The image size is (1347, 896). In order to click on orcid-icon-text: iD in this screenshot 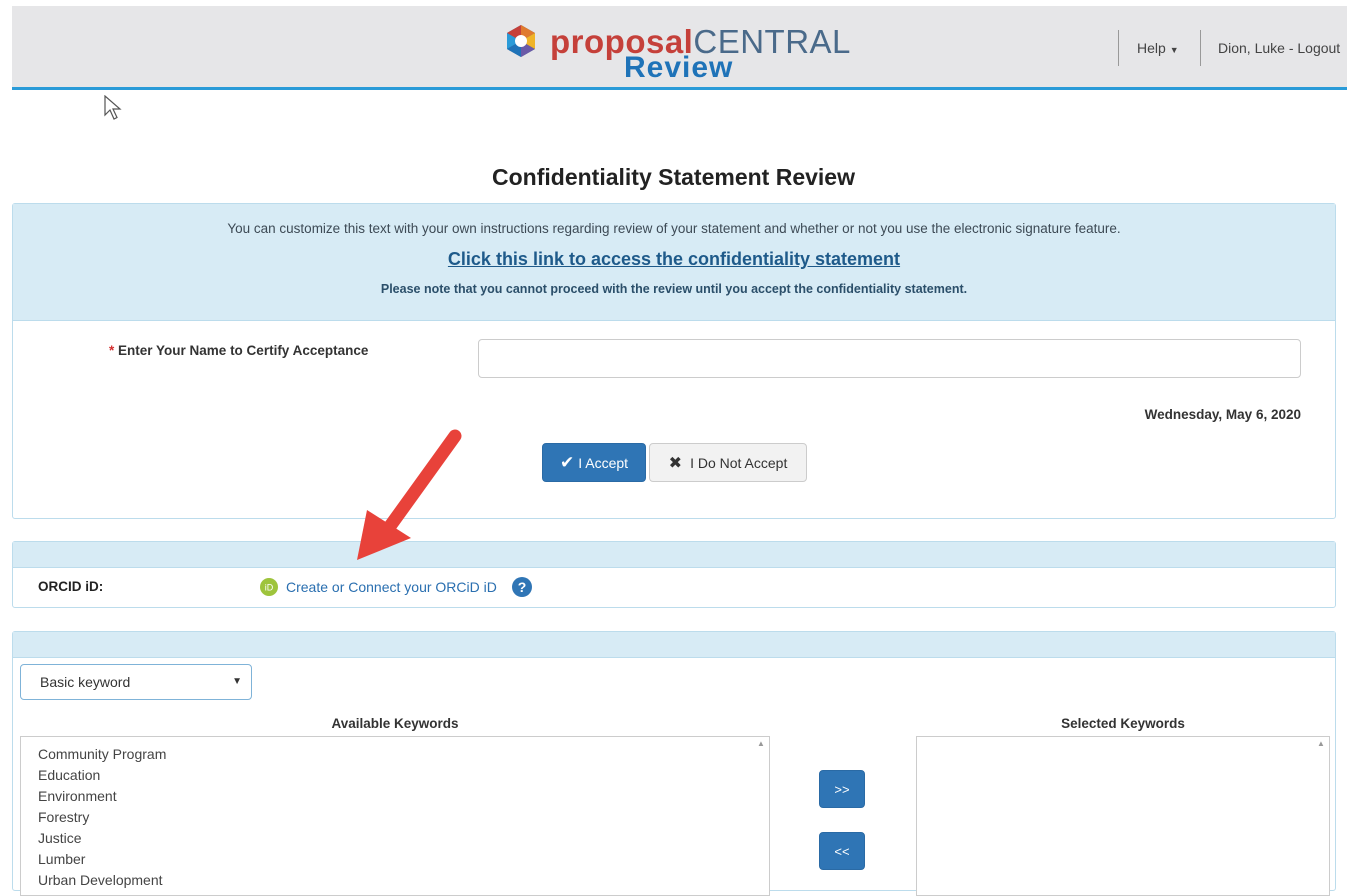, I will do `click(269, 588)`.